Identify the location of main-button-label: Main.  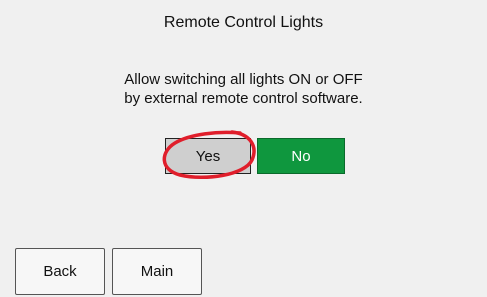
(157, 271).